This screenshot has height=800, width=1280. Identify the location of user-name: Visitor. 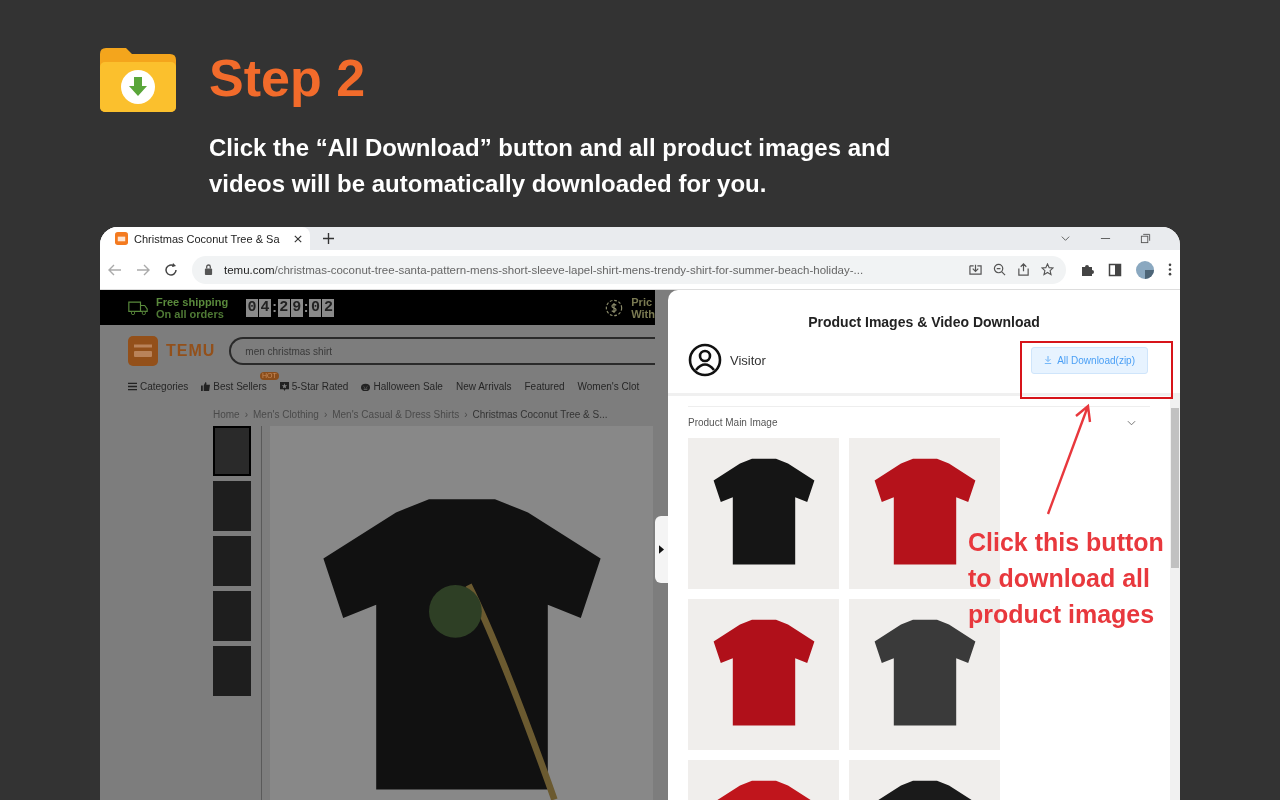
(748, 360).